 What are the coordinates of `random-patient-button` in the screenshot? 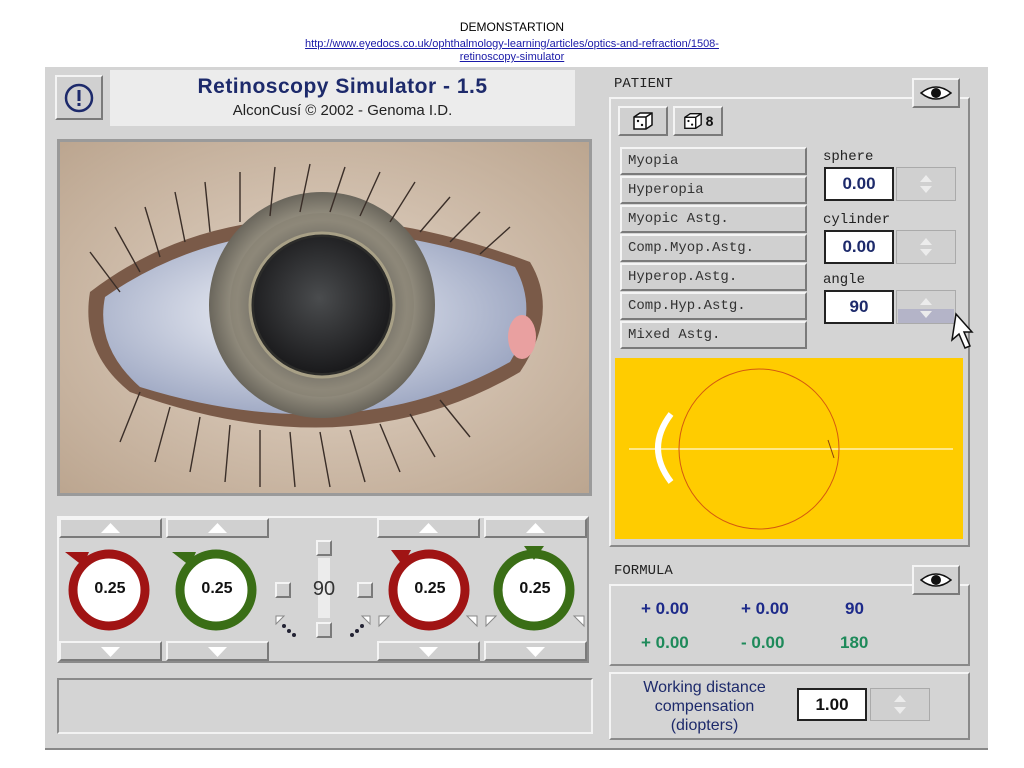 It's located at (643, 121).